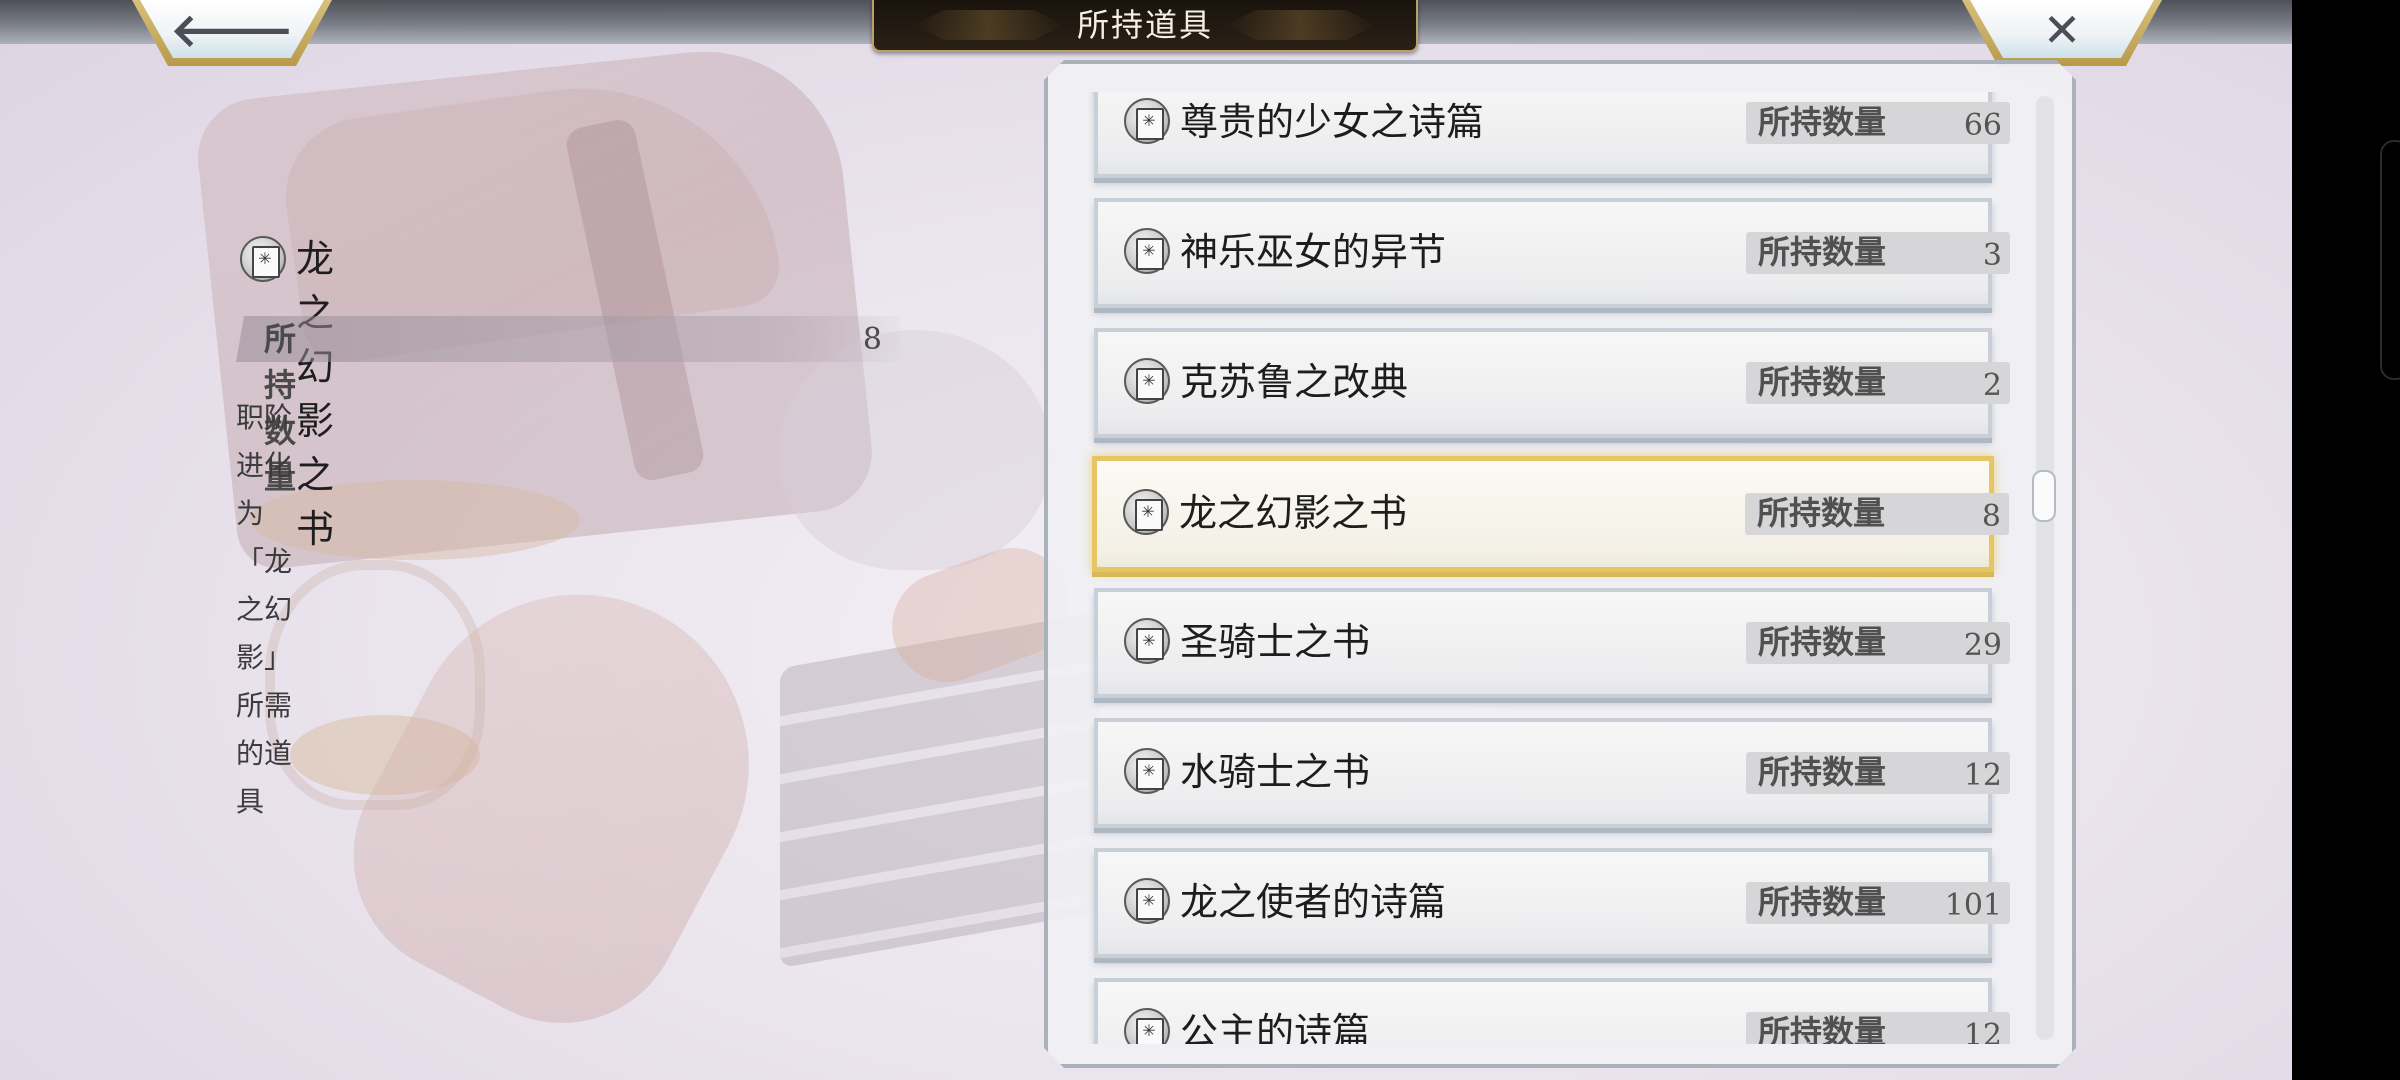 This screenshot has width=2400, height=1080. I want to click on back-arrow-icon: 🡐, so click(232, 30).